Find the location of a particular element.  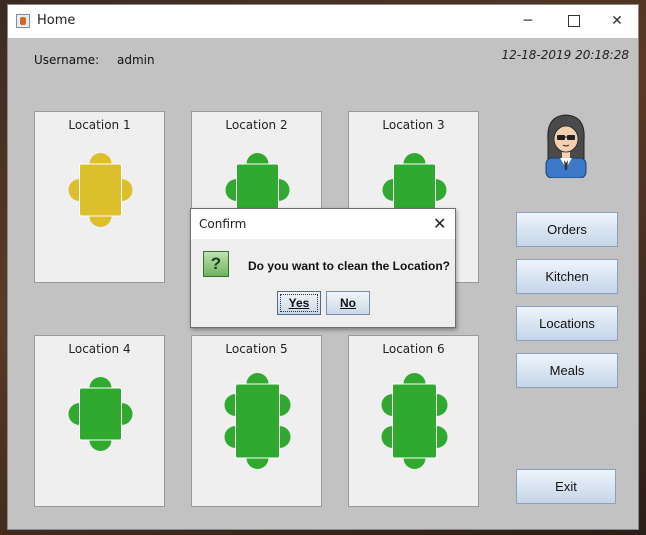

username-value: admin is located at coordinates (136, 60).